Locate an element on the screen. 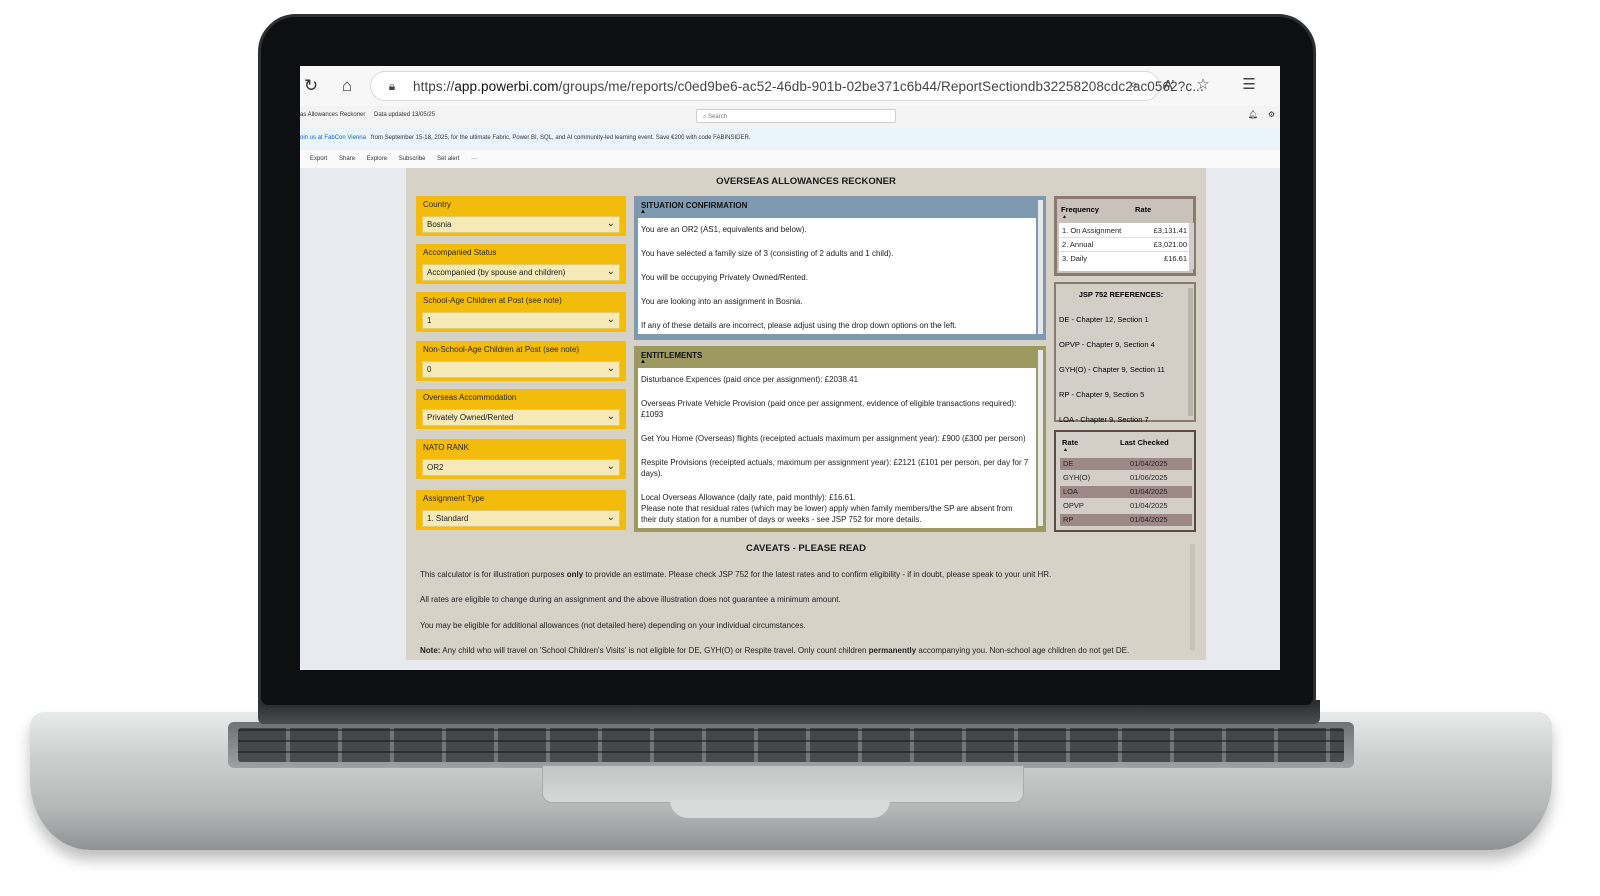 The image size is (1600, 896). refresh-icon: ↻ is located at coordinates (311, 86).